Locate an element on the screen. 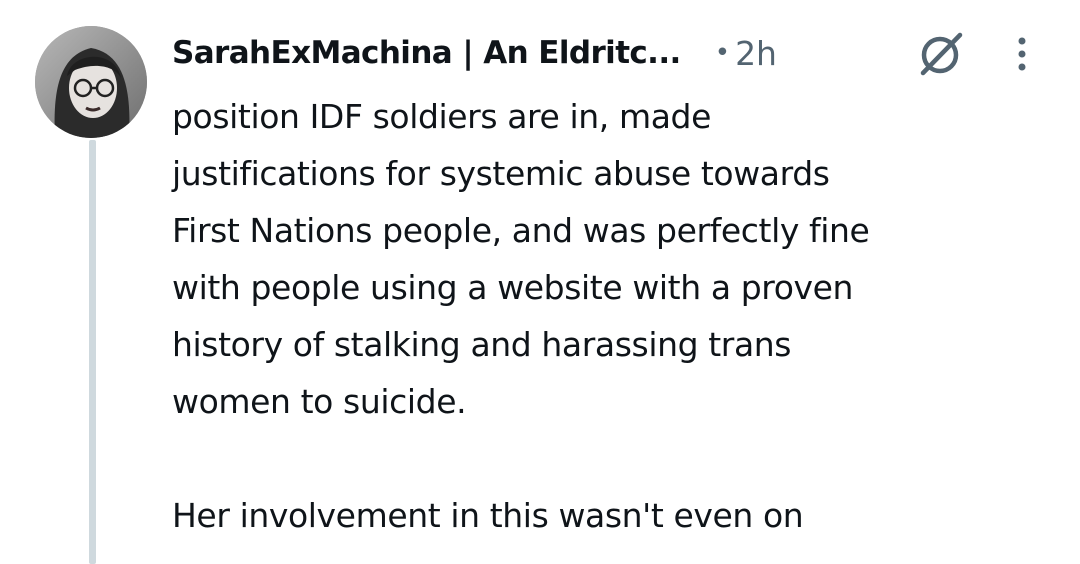 The height and width of the screenshot is (564, 1080). more-options-icon is located at coordinates (1022, 54).